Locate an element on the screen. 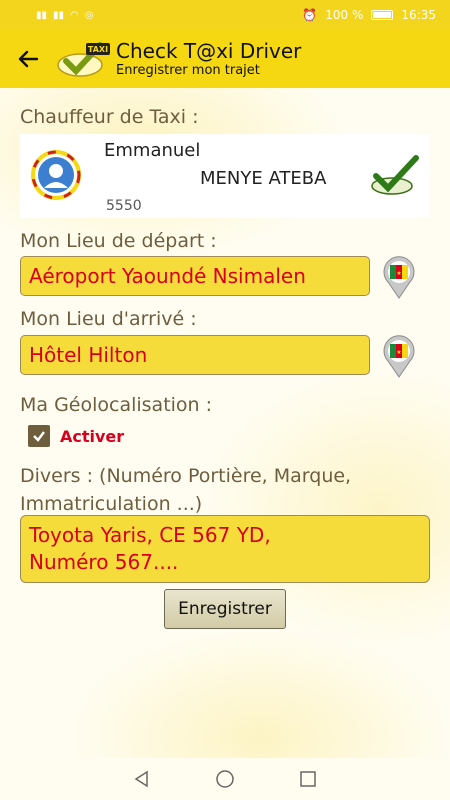 The height and width of the screenshot is (800, 450). wifi-icon: ◠ is located at coordinates (74, 15).